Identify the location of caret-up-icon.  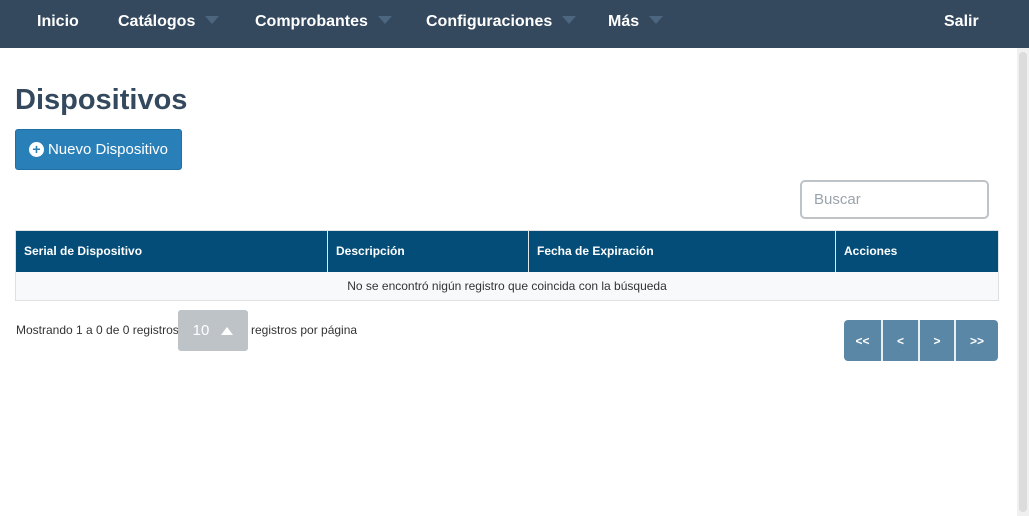
(227, 330).